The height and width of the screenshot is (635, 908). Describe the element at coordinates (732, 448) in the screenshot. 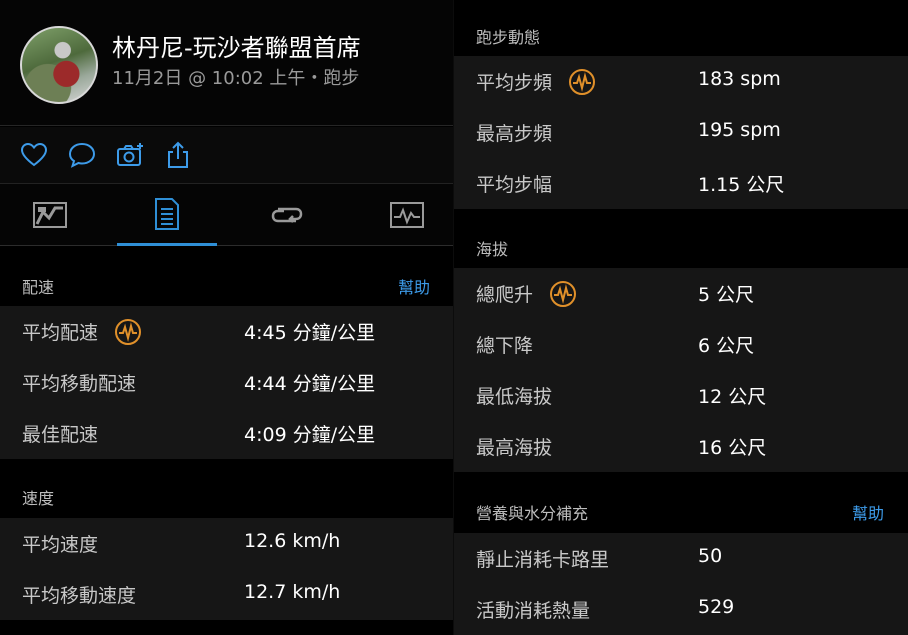

I see `stat-value: 16 公尺` at that location.